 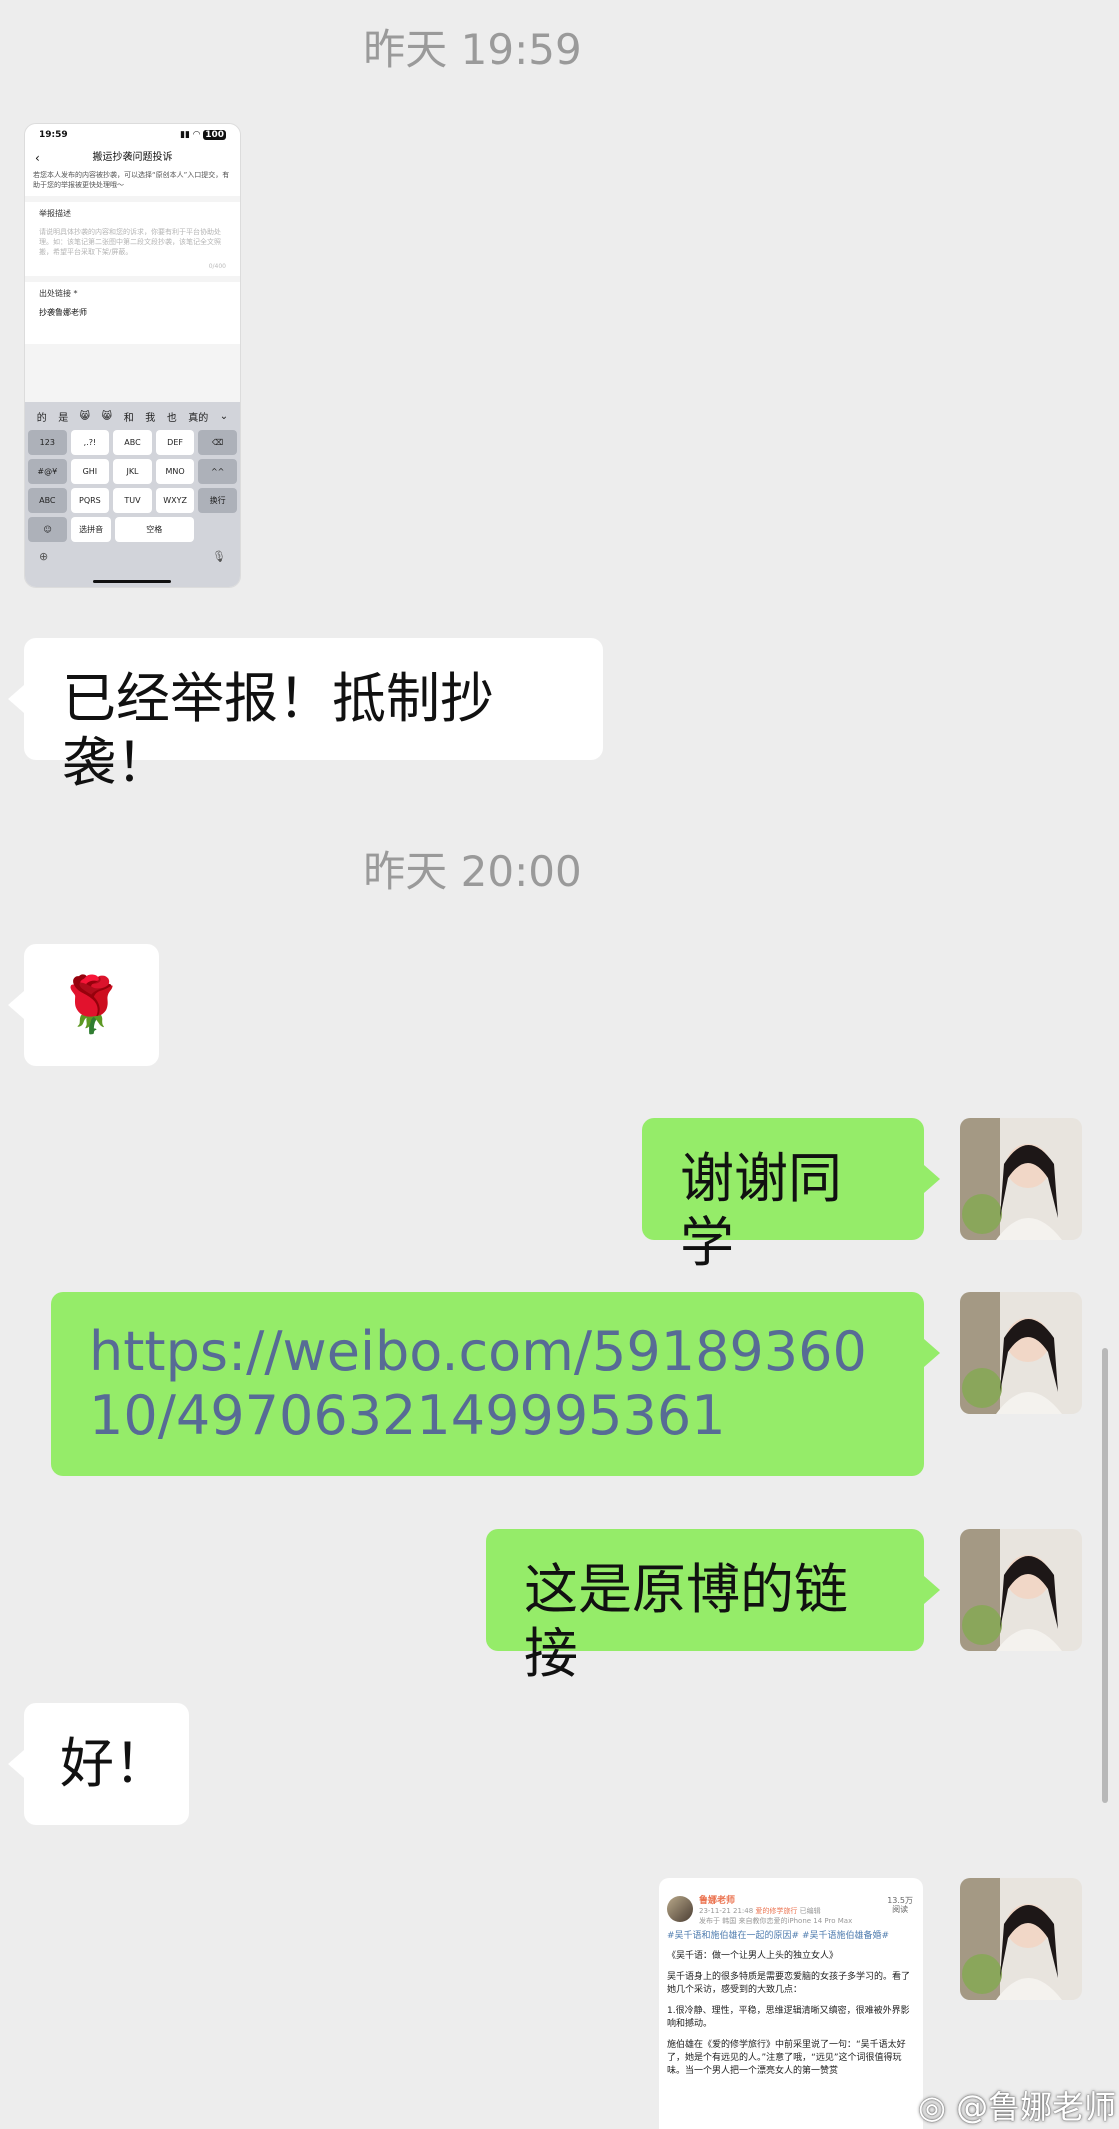 I want to click on weibo-edited: 已编辑, so click(x=810, y=1911).